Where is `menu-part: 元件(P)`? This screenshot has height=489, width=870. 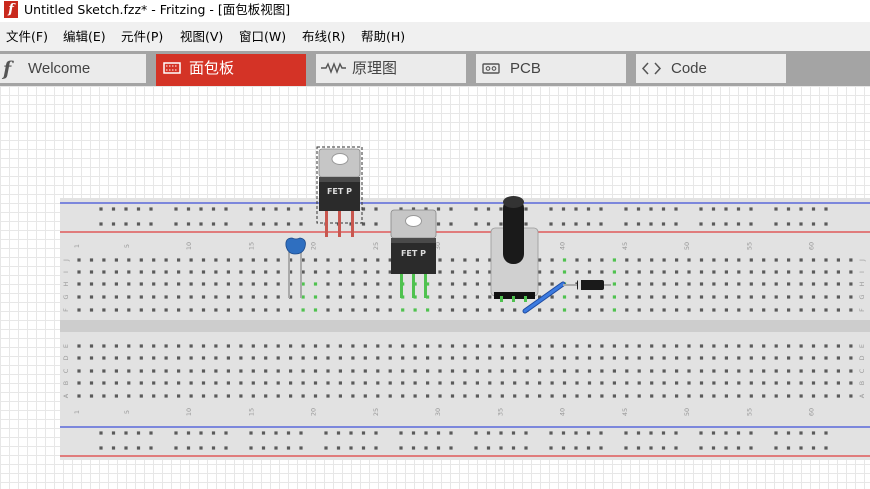
menu-part: 元件(P) is located at coordinates (142, 36).